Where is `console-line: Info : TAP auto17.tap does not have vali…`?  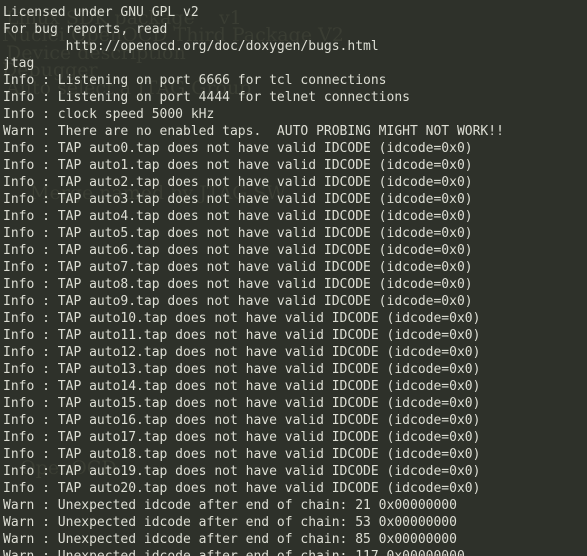 console-line: Info : TAP auto17.tap does not have vali… is located at coordinates (242, 437).